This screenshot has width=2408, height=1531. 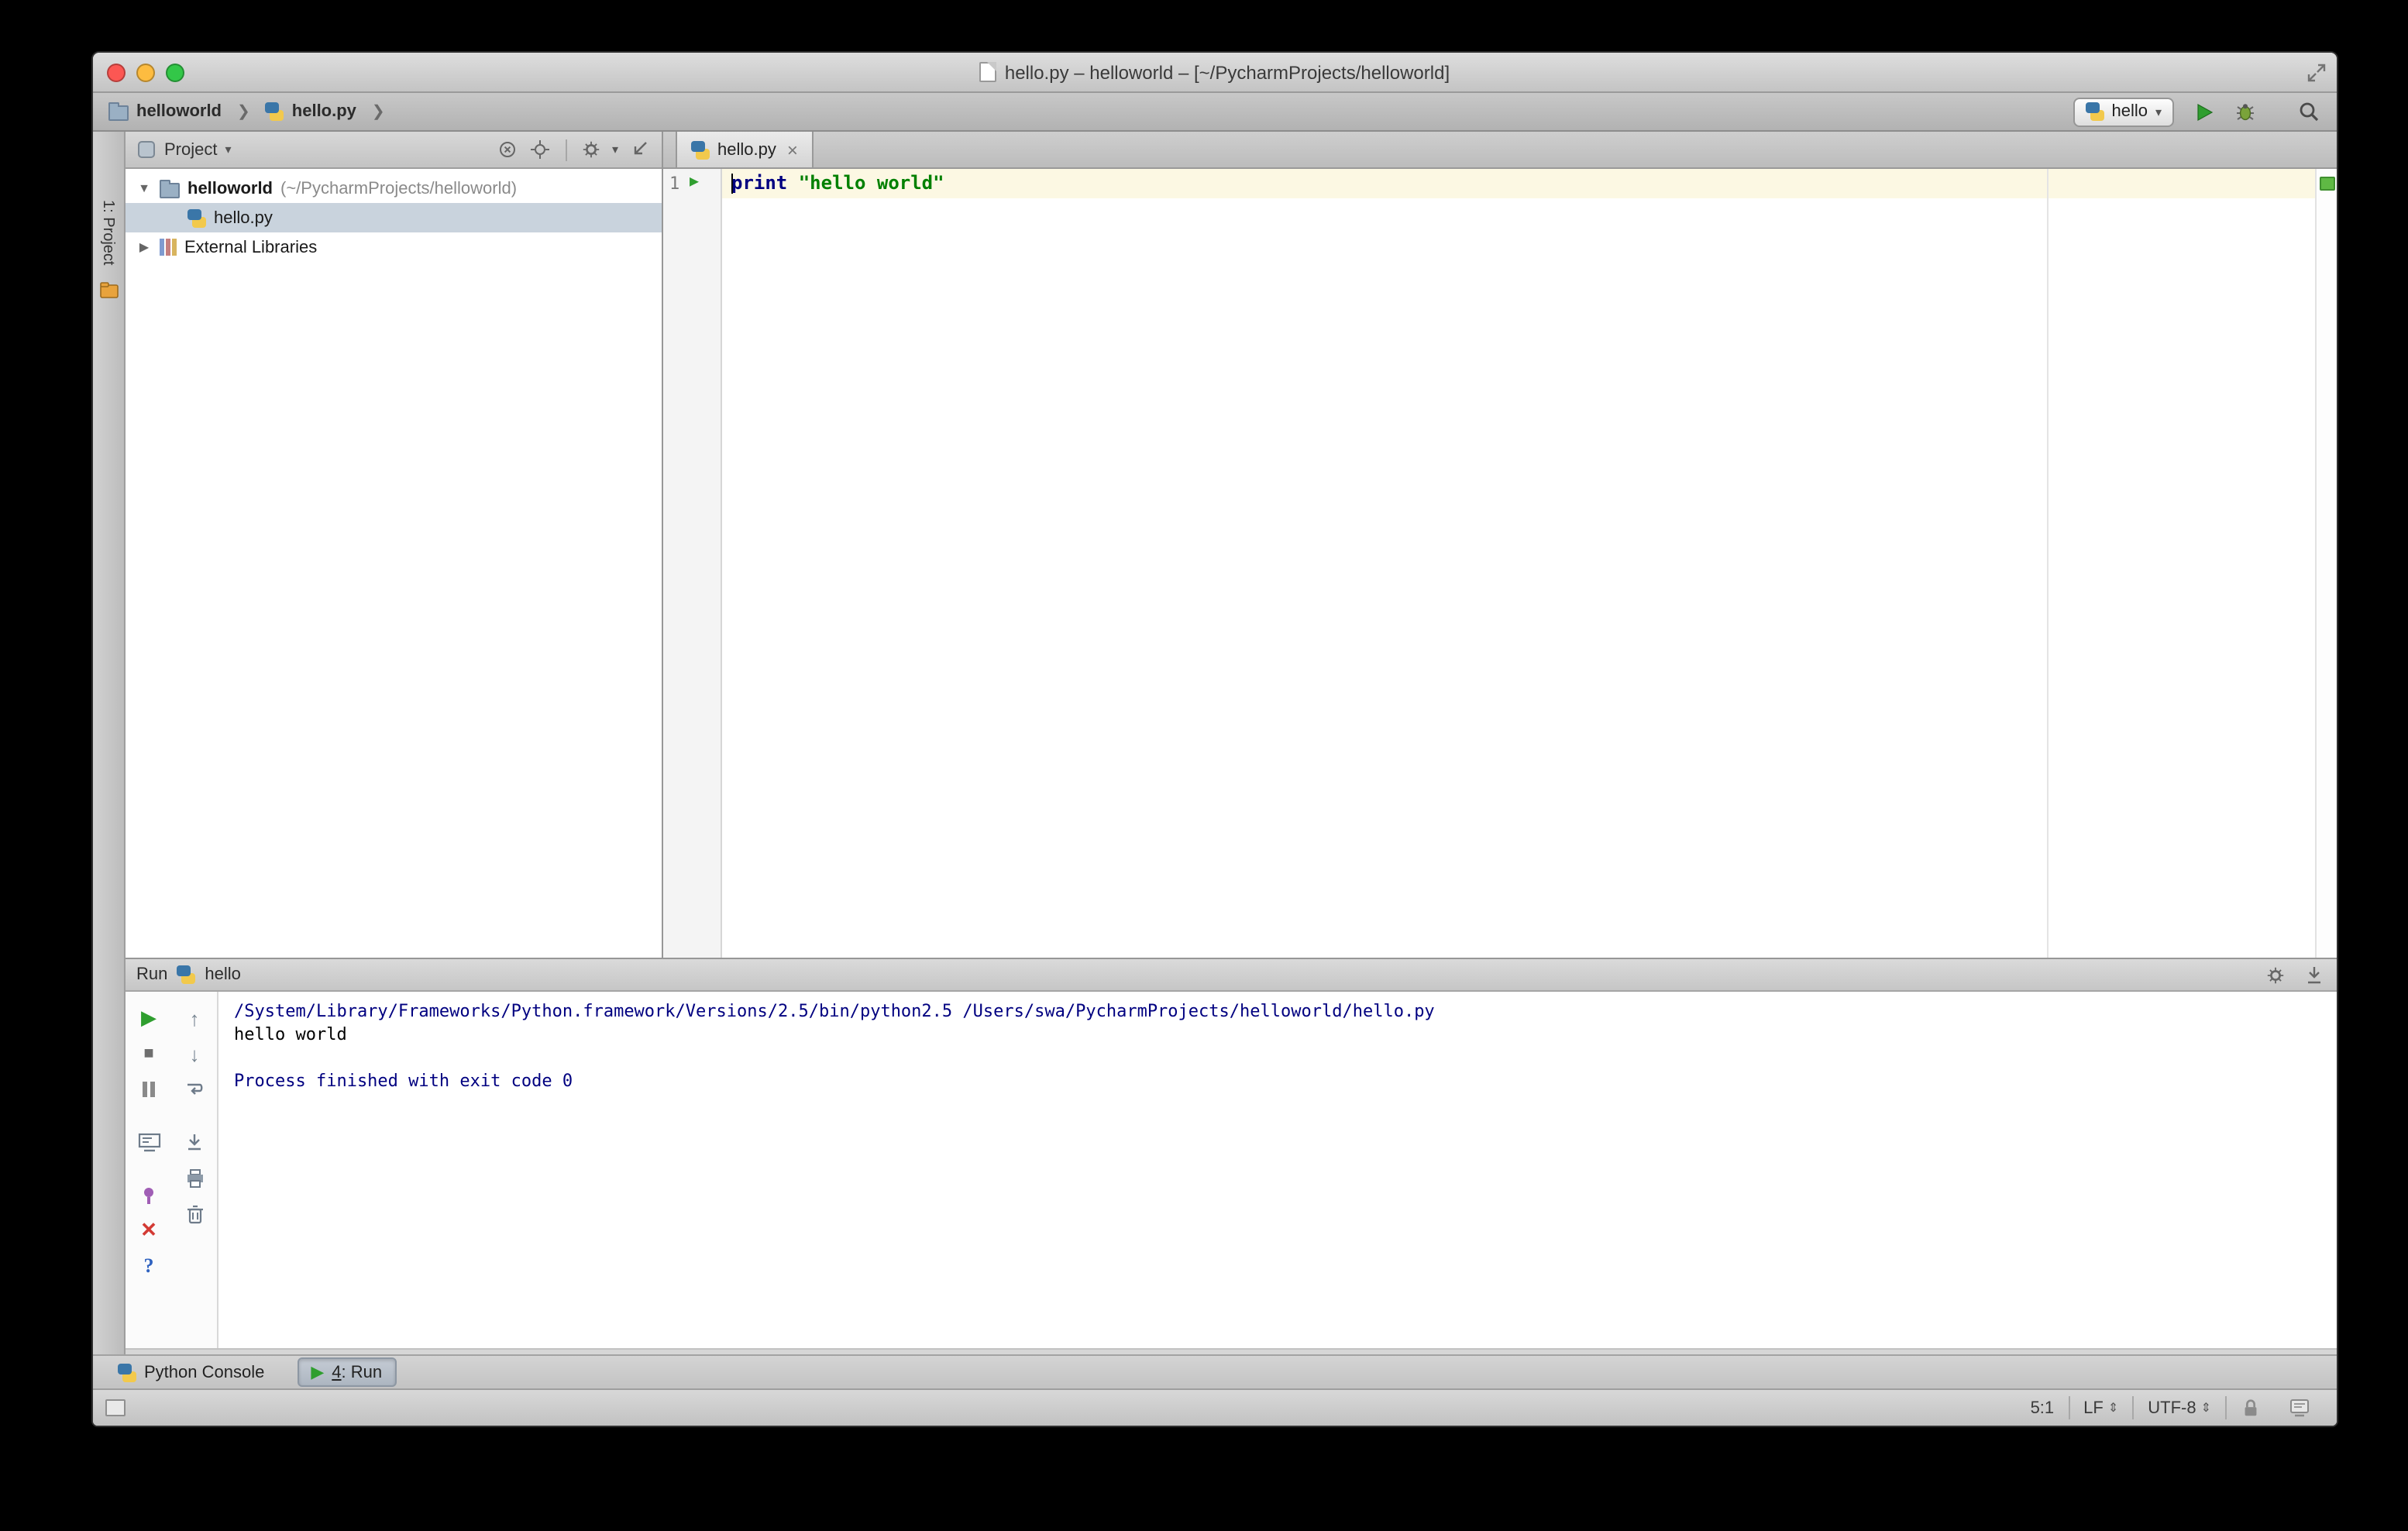 What do you see at coordinates (1500, 150) in the screenshot?
I see `editor-tab-bar: hello.py ×` at bounding box center [1500, 150].